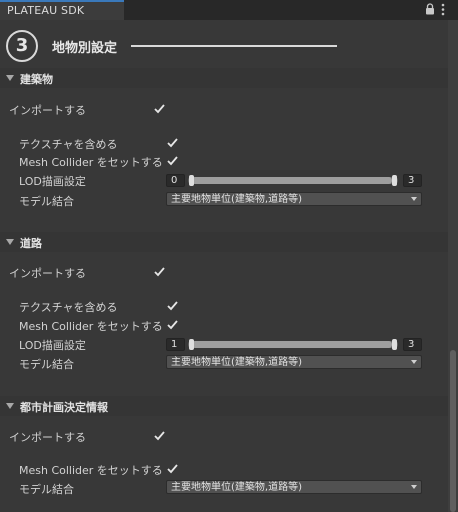  I want to click on tab-label: PLATEAU SDK, so click(46, 10).